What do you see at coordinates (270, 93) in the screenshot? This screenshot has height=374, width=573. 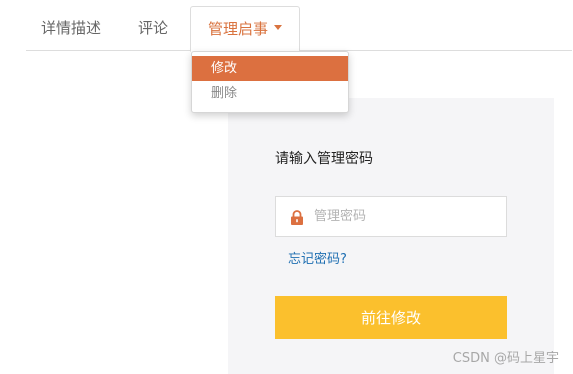 I see `menu-item-delete: 删除` at bounding box center [270, 93].